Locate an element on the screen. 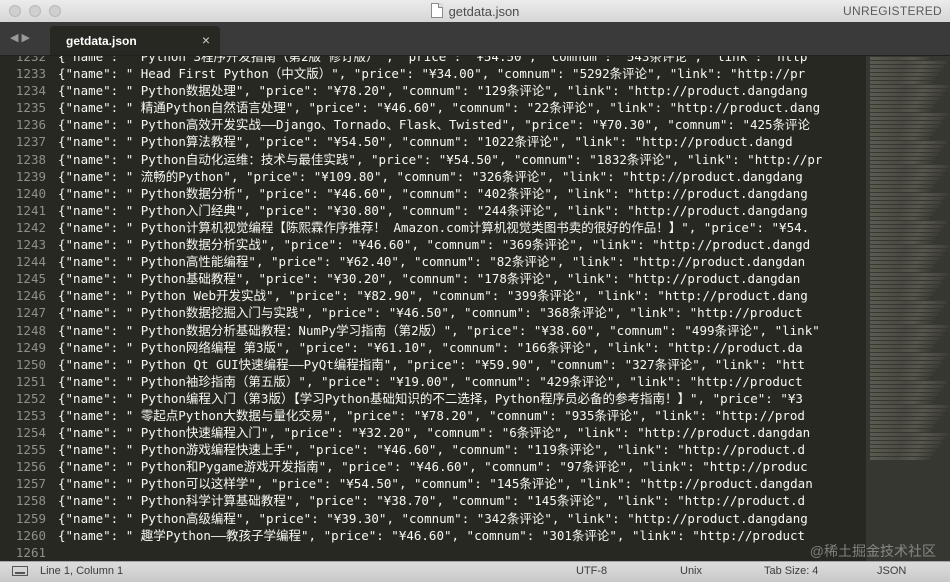  line-number: 1238 is located at coordinates (30, 159).